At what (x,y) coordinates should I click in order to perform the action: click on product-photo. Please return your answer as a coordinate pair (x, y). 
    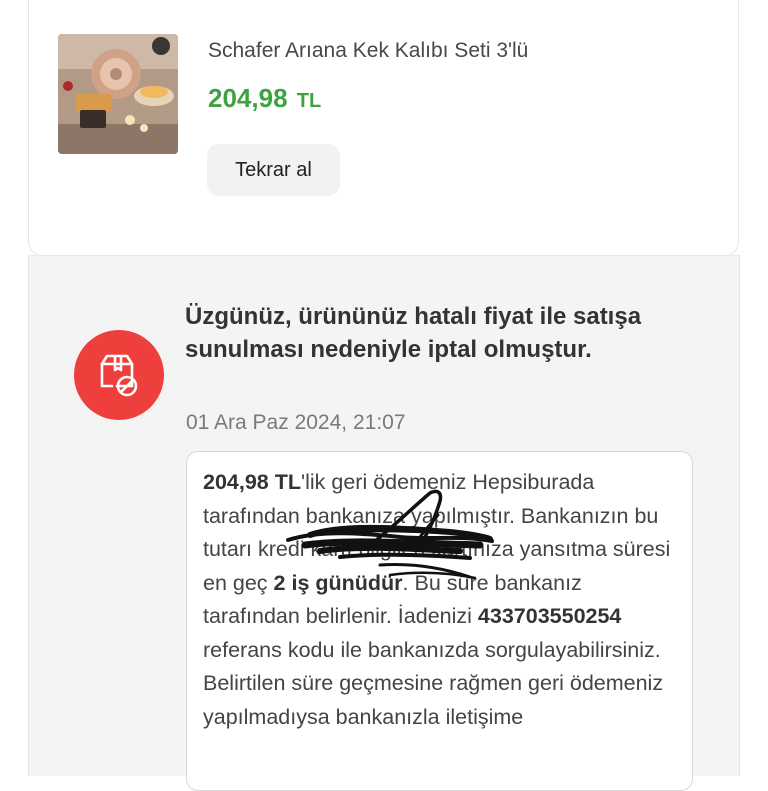
    Looking at the image, I should click on (118, 94).